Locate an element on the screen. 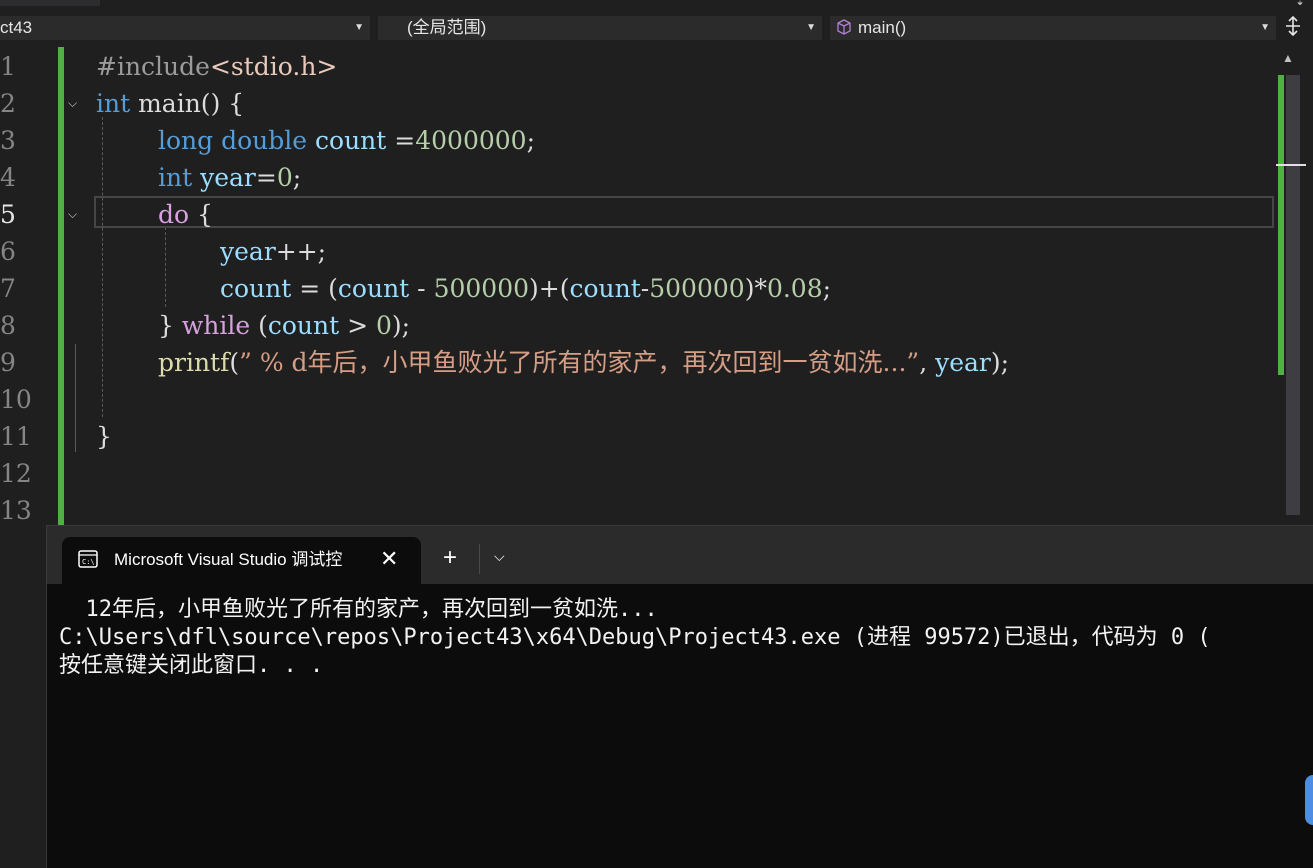 This screenshot has height=868, width=1313. line-number: 6 is located at coordinates (8, 251).